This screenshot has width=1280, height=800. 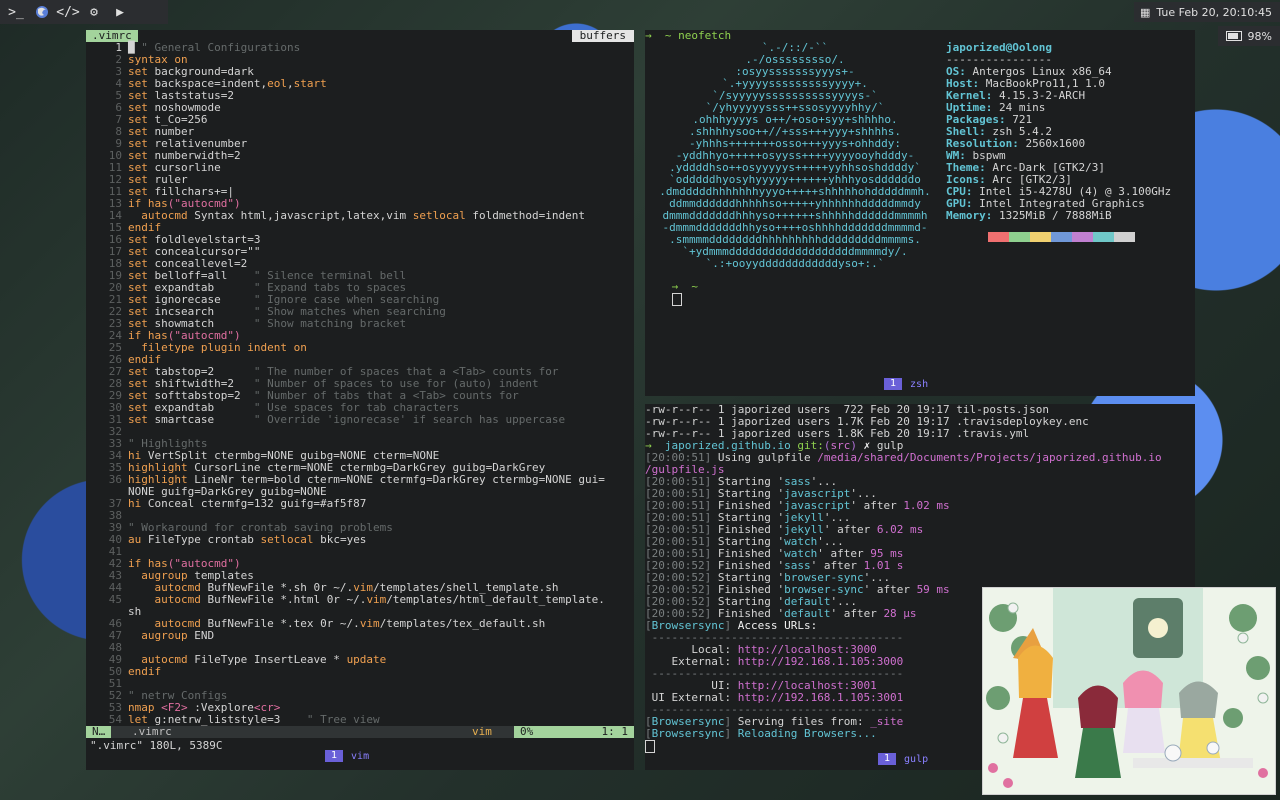 I want to click on anime-image, so click(x=1129, y=691).